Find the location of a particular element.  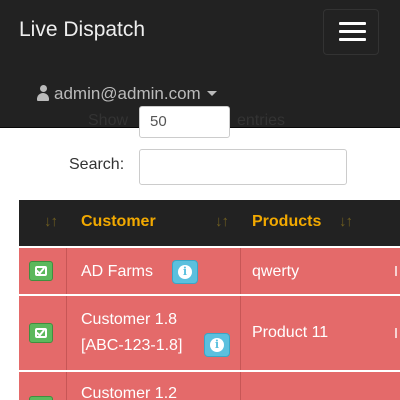

user-menu-dropdown: admin@admin.com is located at coordinates (127, 94).